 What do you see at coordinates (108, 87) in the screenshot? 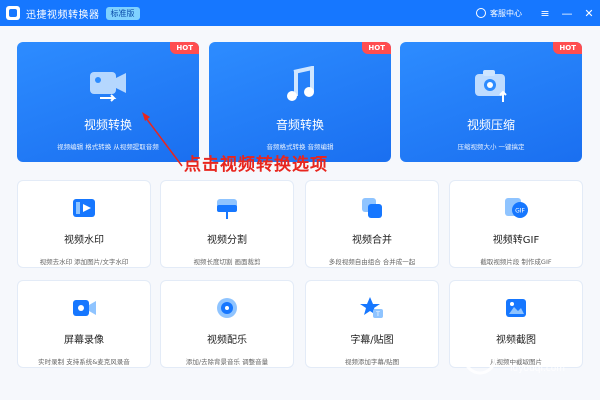
I see `video-convert-icon` at bounding box center [108, 87].